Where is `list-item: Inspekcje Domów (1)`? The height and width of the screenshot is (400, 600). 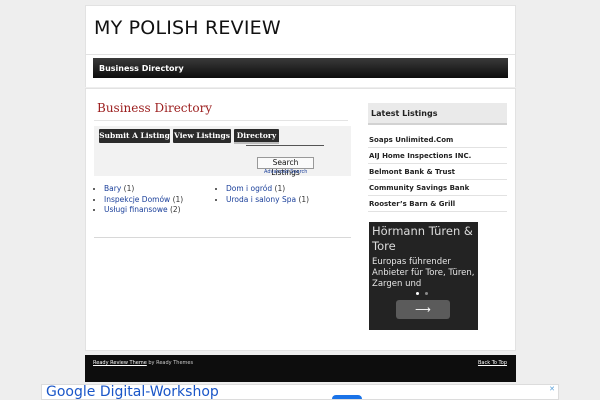
list-item: Inspekcje Domów (1) is located at coordinates (143, 200).